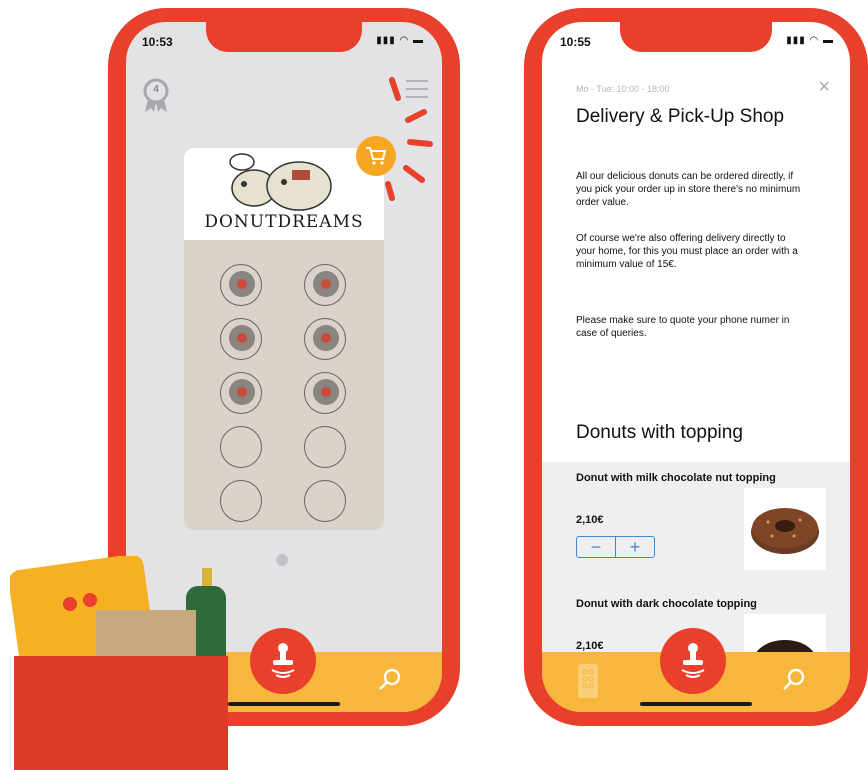 The height and width of the screenshot is (770, 868). What do you see at coordinates (659, 432) in the screenshot?
I see `section-title: Donuts with topping` at bounding box center [659, 432].